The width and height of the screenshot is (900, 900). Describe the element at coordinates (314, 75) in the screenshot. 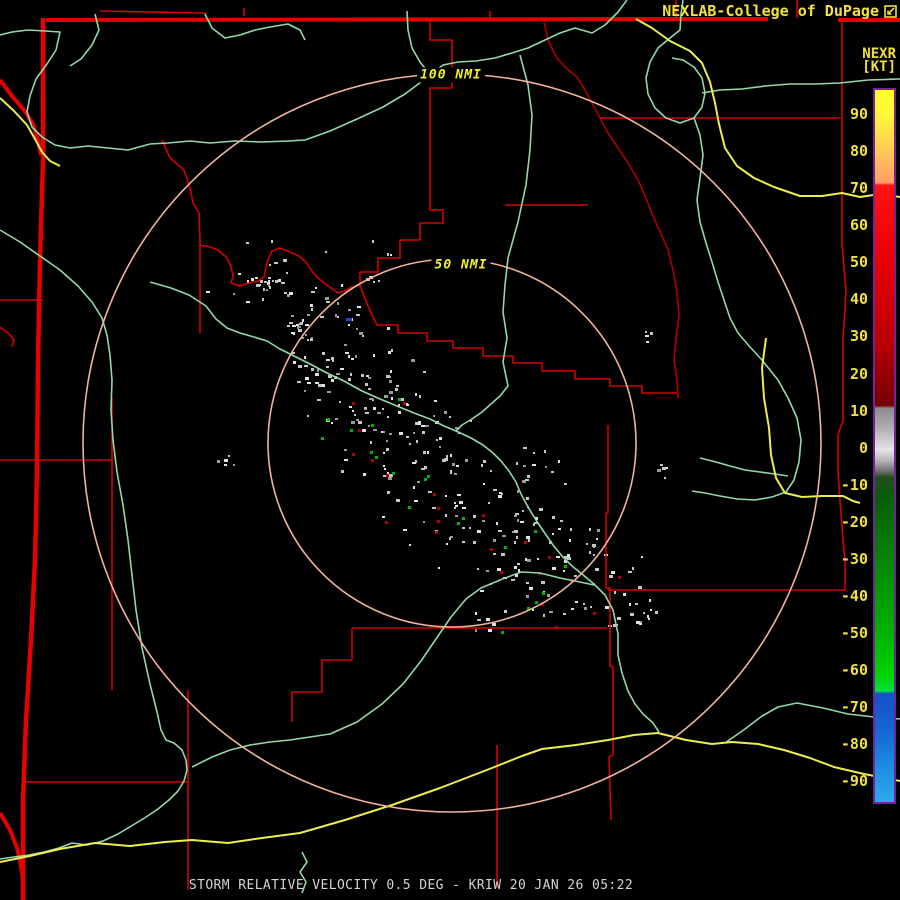

I see `river-north-long` at that location.